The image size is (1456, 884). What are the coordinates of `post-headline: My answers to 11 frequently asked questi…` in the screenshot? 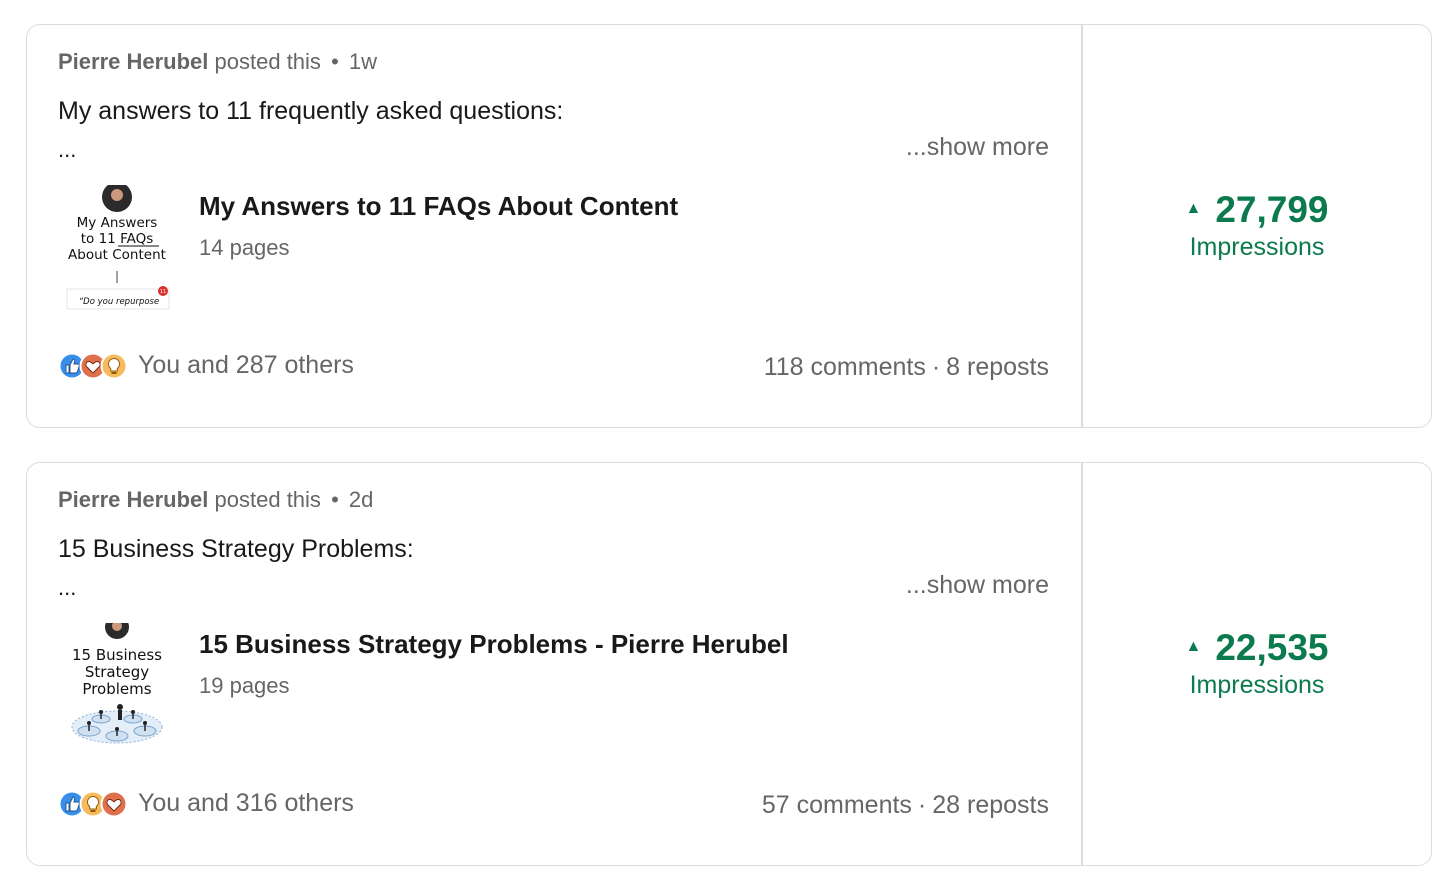 It's located at (311, 111).